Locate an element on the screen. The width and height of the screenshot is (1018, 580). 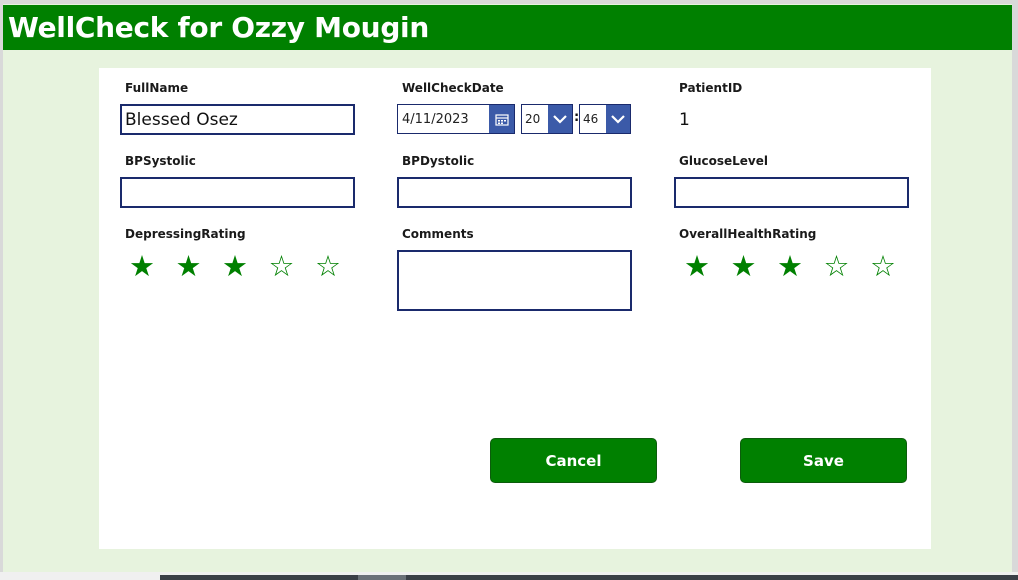
window-right-edge is located at coordinates (1015, 290).